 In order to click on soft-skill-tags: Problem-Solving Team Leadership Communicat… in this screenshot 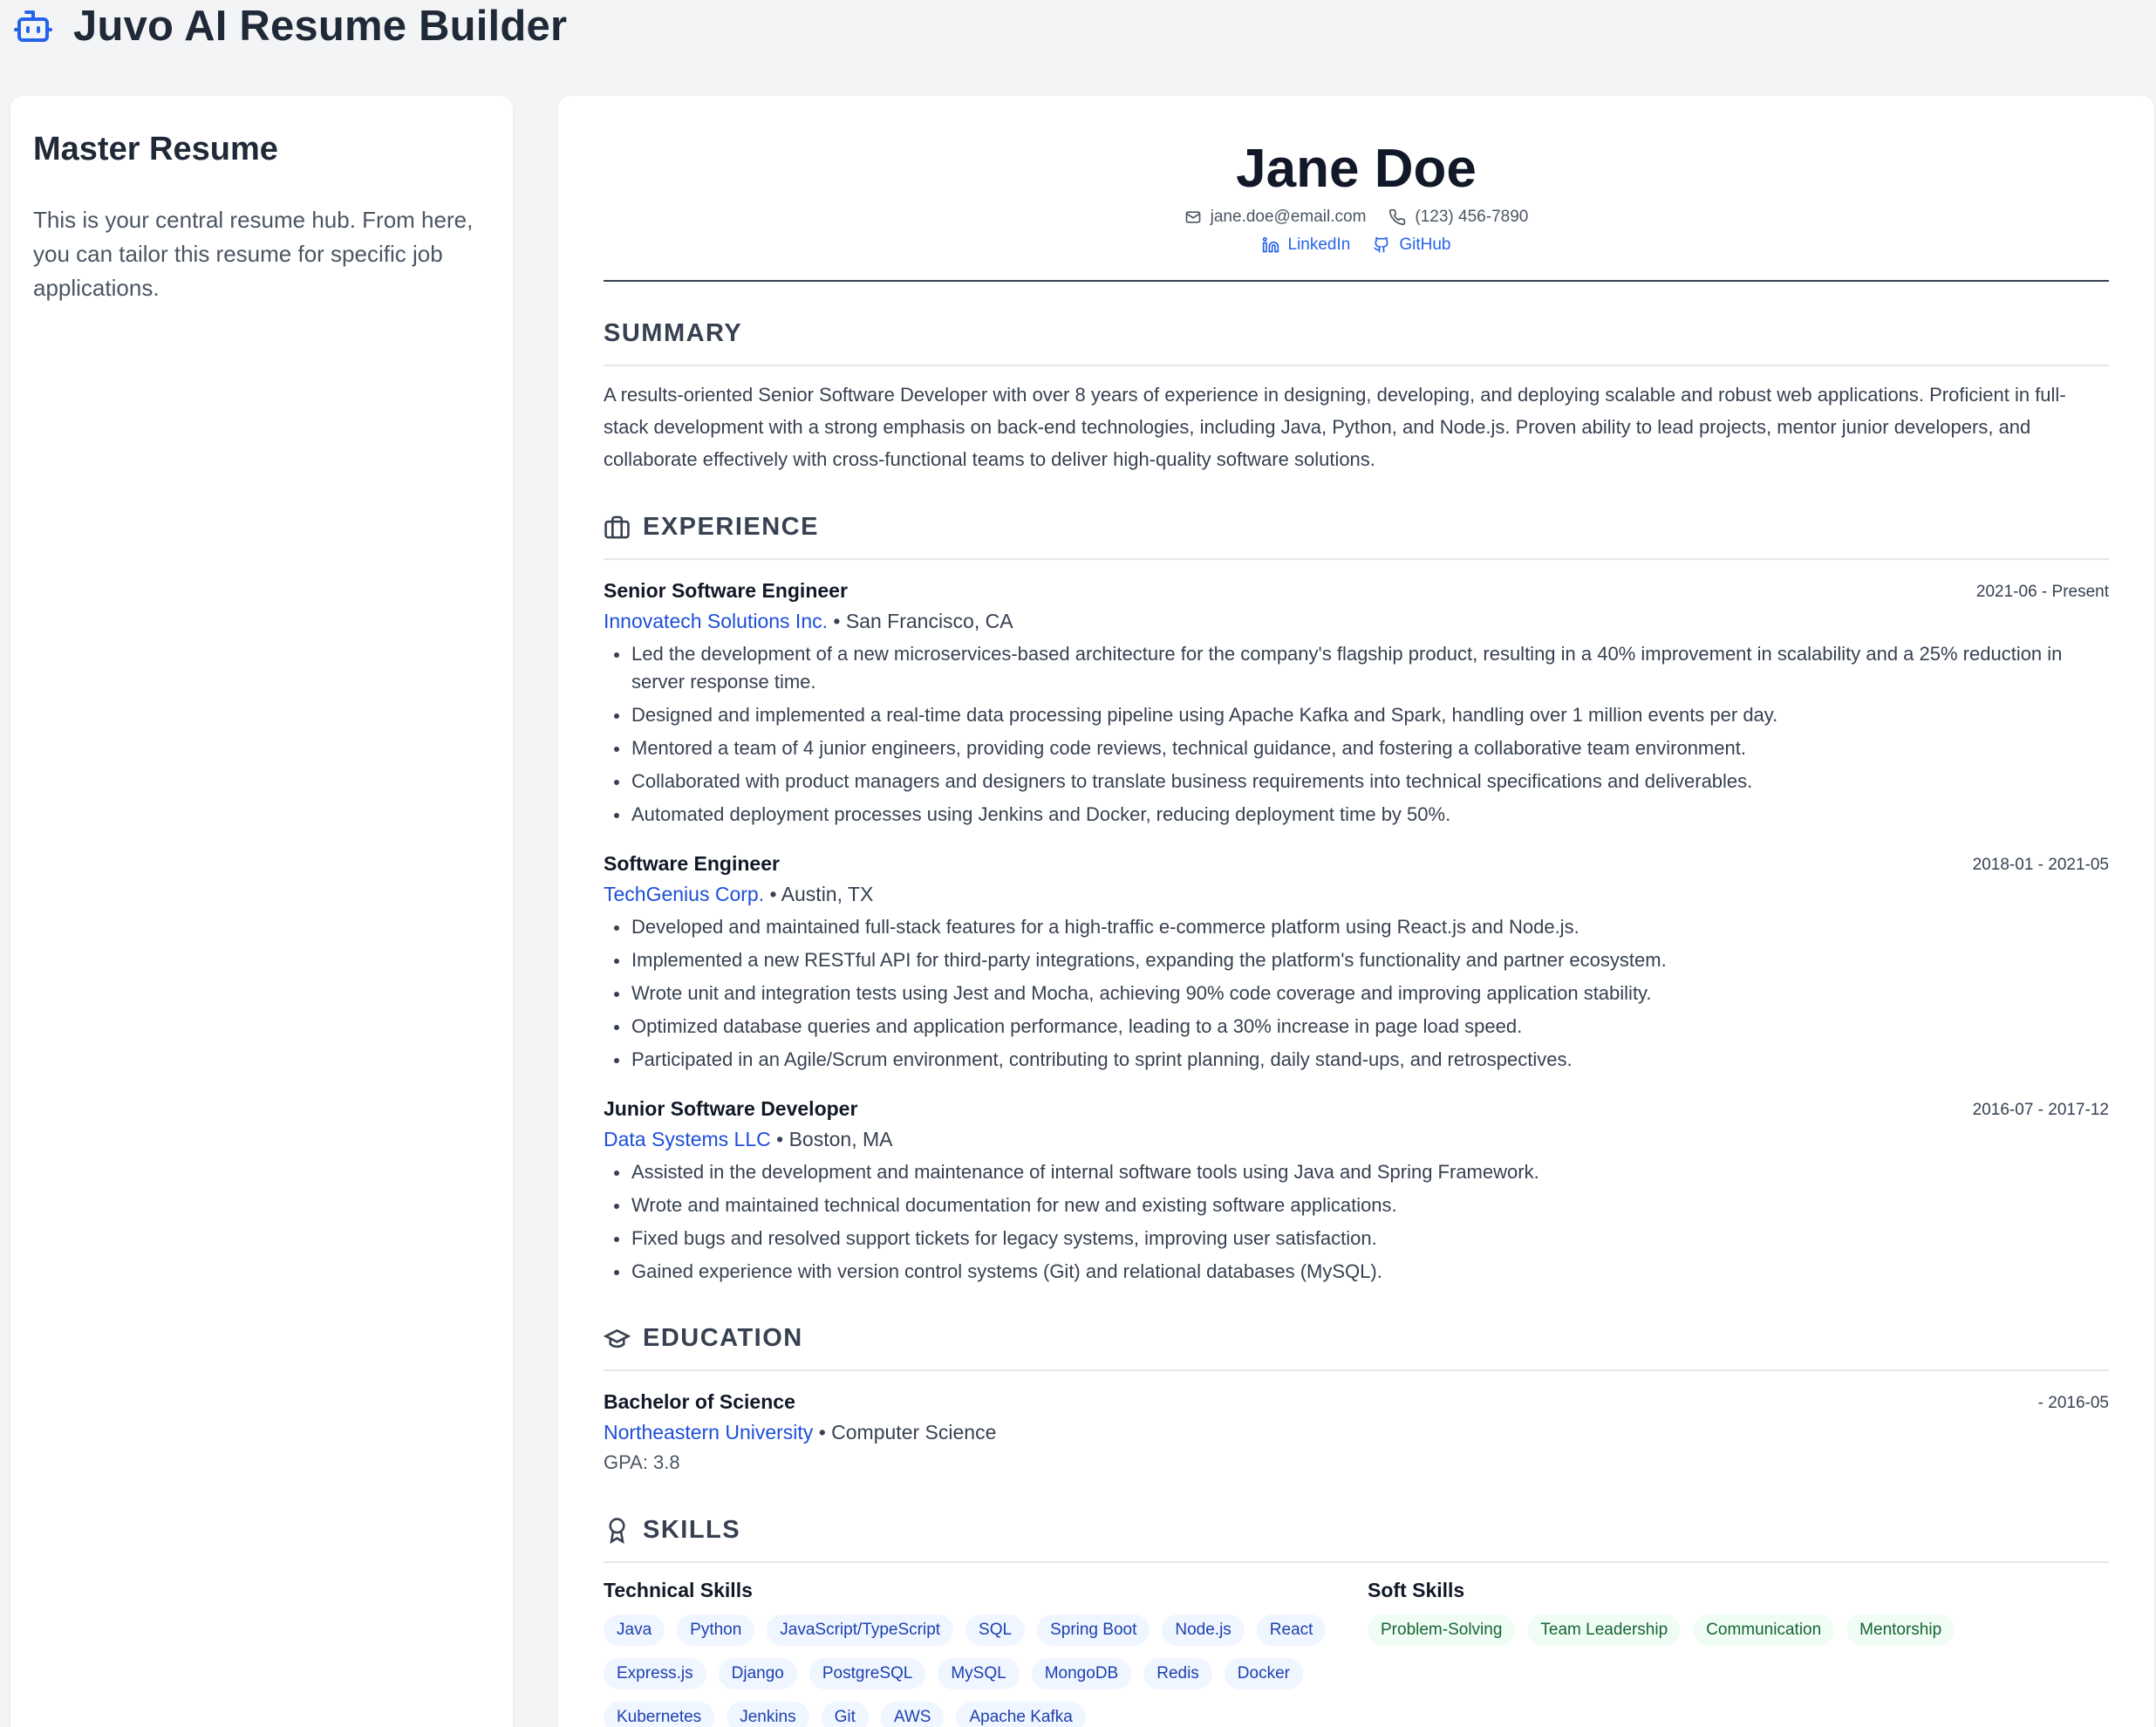, I will do `click(1738, 1630)`.